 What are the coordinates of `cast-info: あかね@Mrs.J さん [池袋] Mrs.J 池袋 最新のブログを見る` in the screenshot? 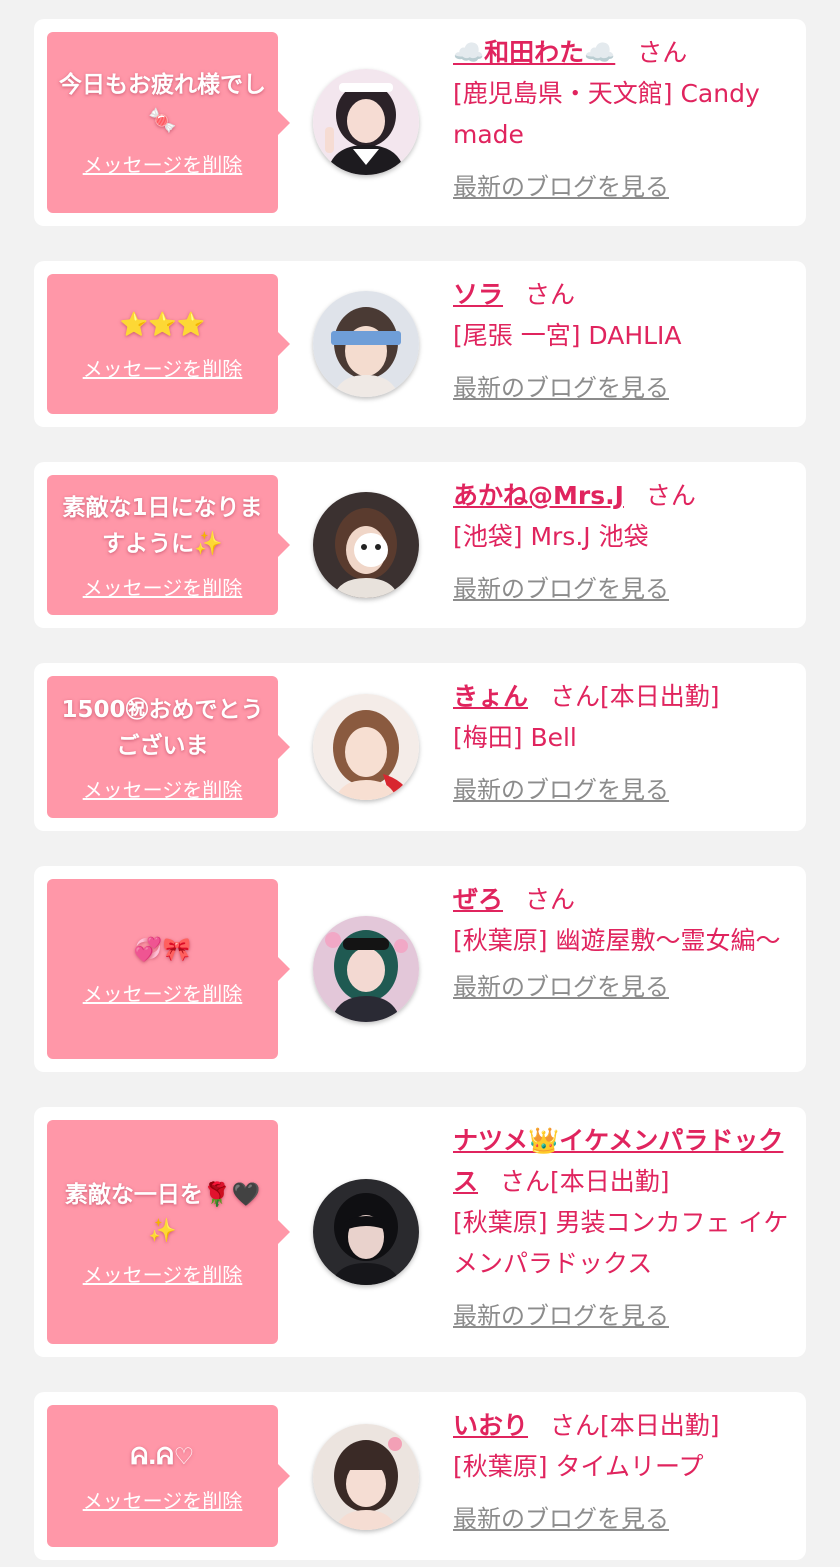 It's located at (623, 542).